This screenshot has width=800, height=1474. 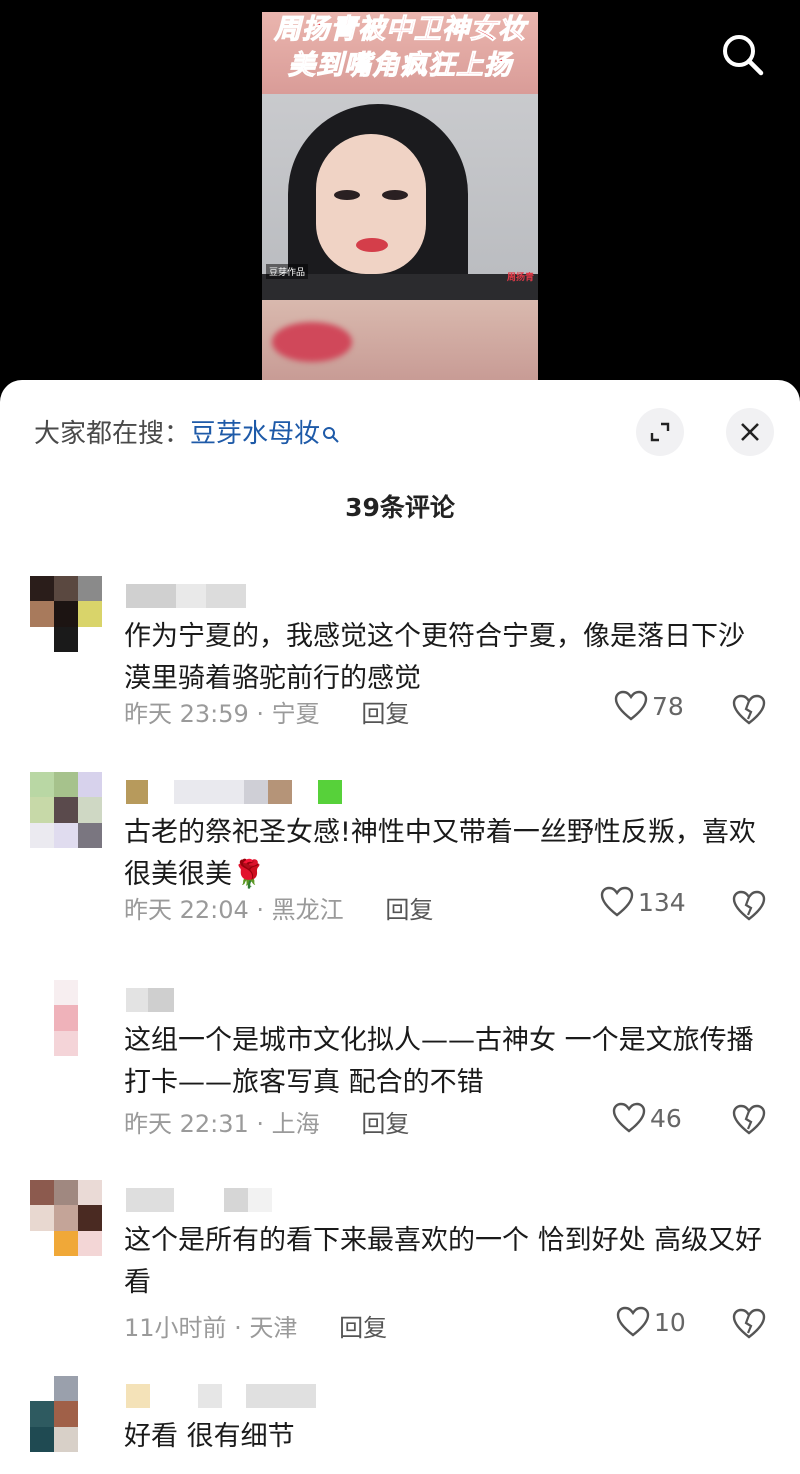 I want to click on face-shape, so click(x=371, y=204).